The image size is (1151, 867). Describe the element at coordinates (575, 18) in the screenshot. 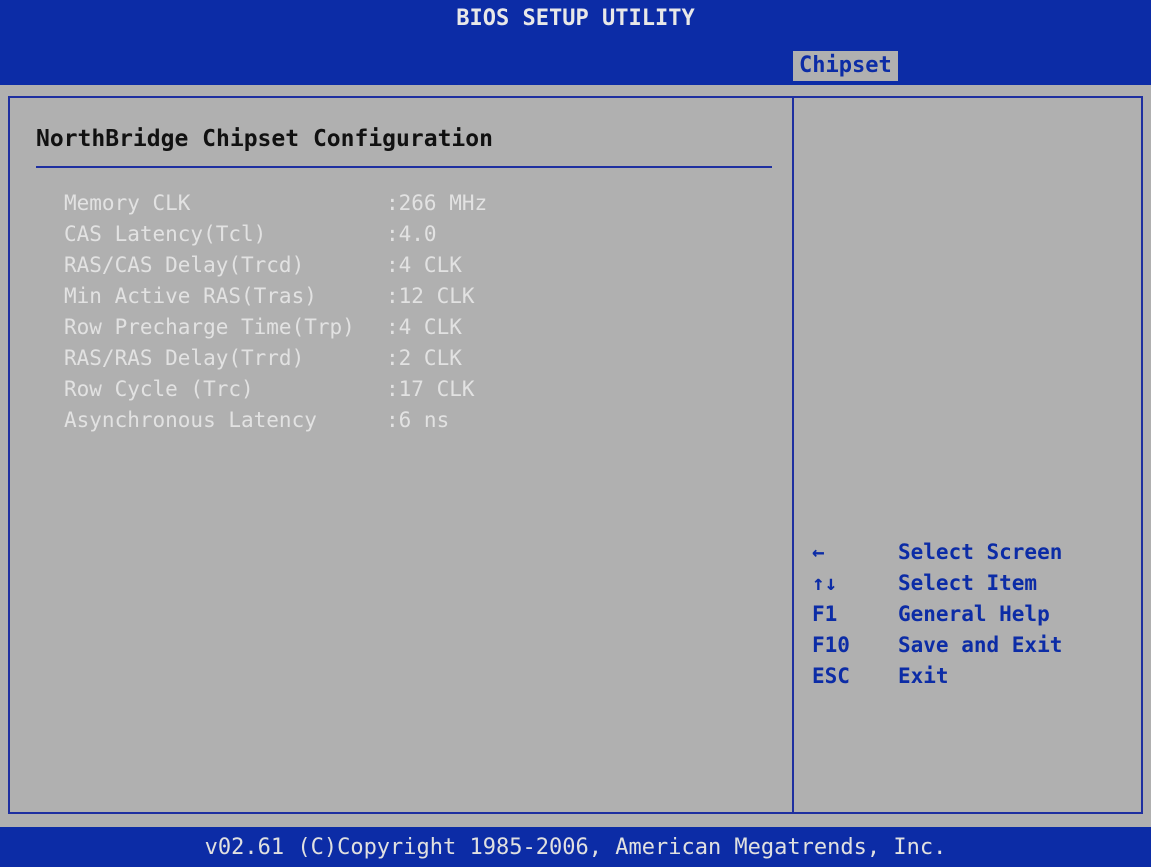

I see `app-title: BIOS SETUP UTILITY` at that location.